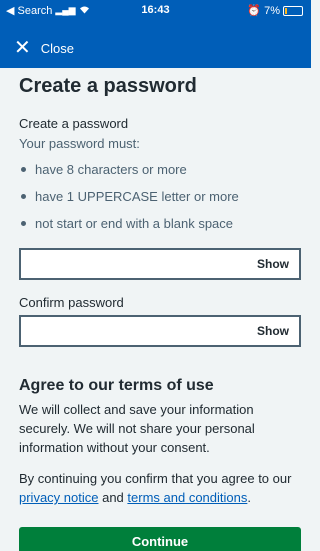 This screenshot has height=551, width=320. What do you see at coordinates (108, 86) in the screenshot?
I see `page-title: Create a password` at bounding box center [108, 86].